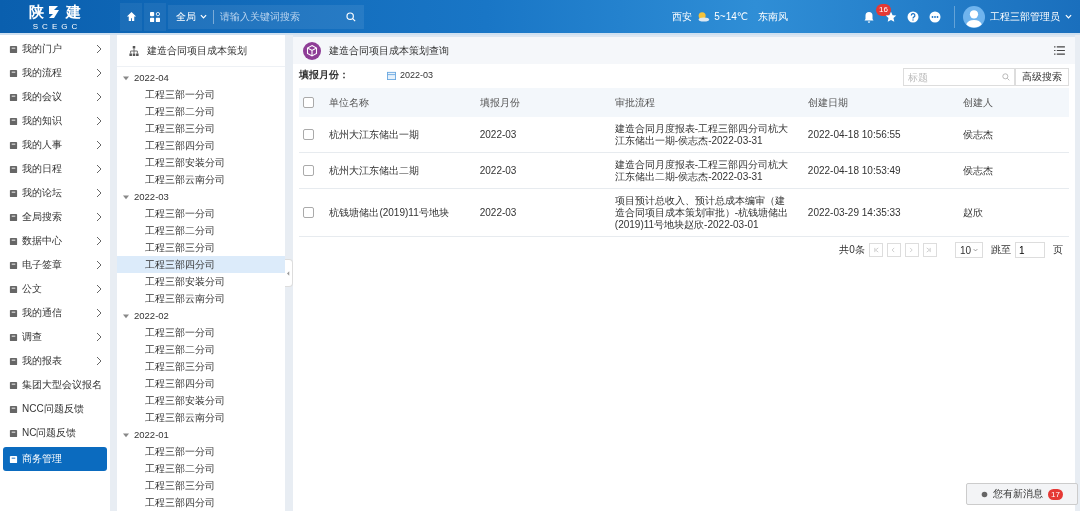 Image resolution: width=1080 pixels, height=511 pixels. What do you see at coordinates (55, 217) in the screenshot?
I see `sidebar-item: 全局搜索` at bounding box center [55, 217].